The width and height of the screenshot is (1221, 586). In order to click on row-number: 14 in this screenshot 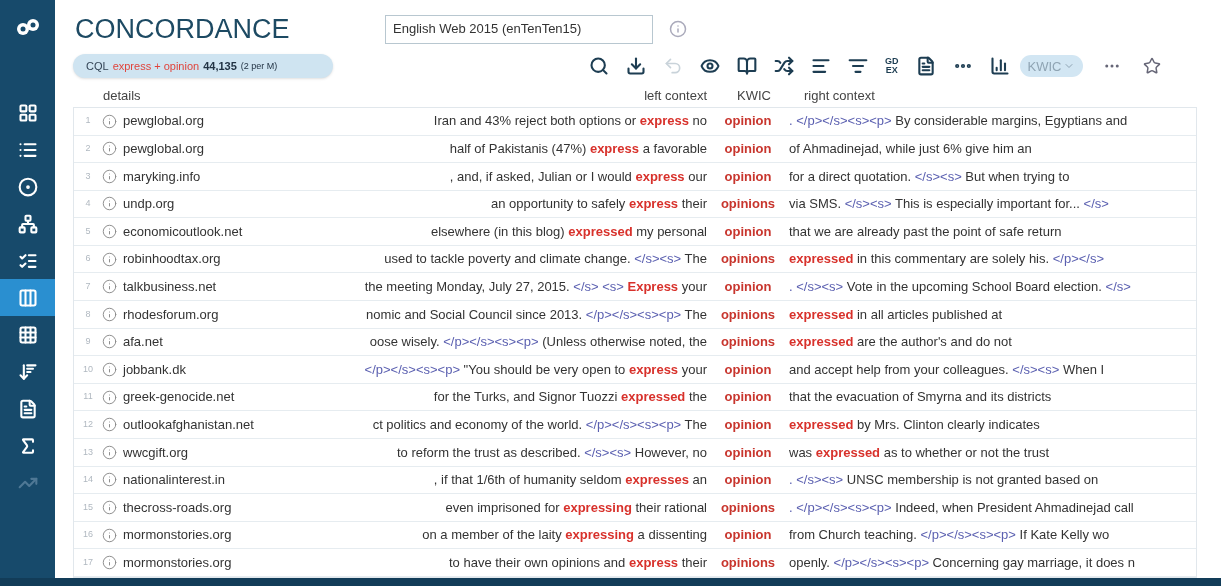, I will do `click(88, 480)`.